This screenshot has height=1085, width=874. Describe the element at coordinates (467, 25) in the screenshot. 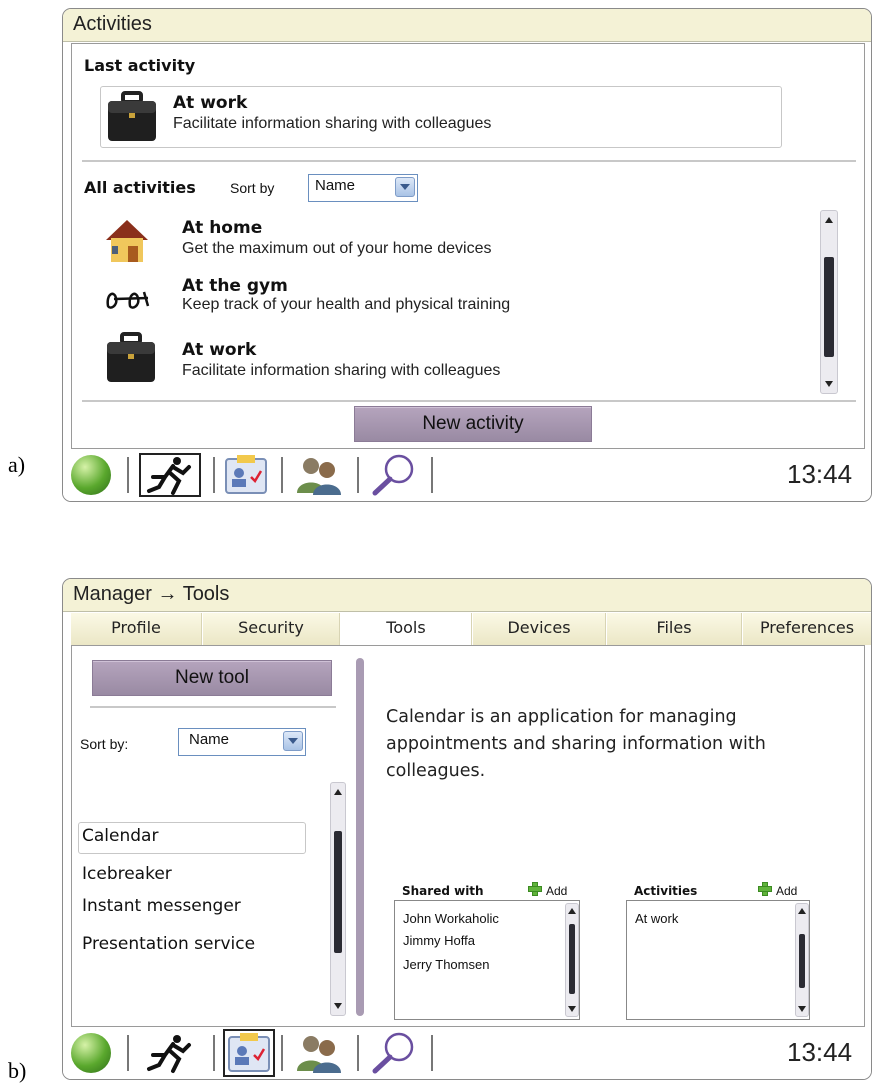

I see `title-bar: Activities` at that location.